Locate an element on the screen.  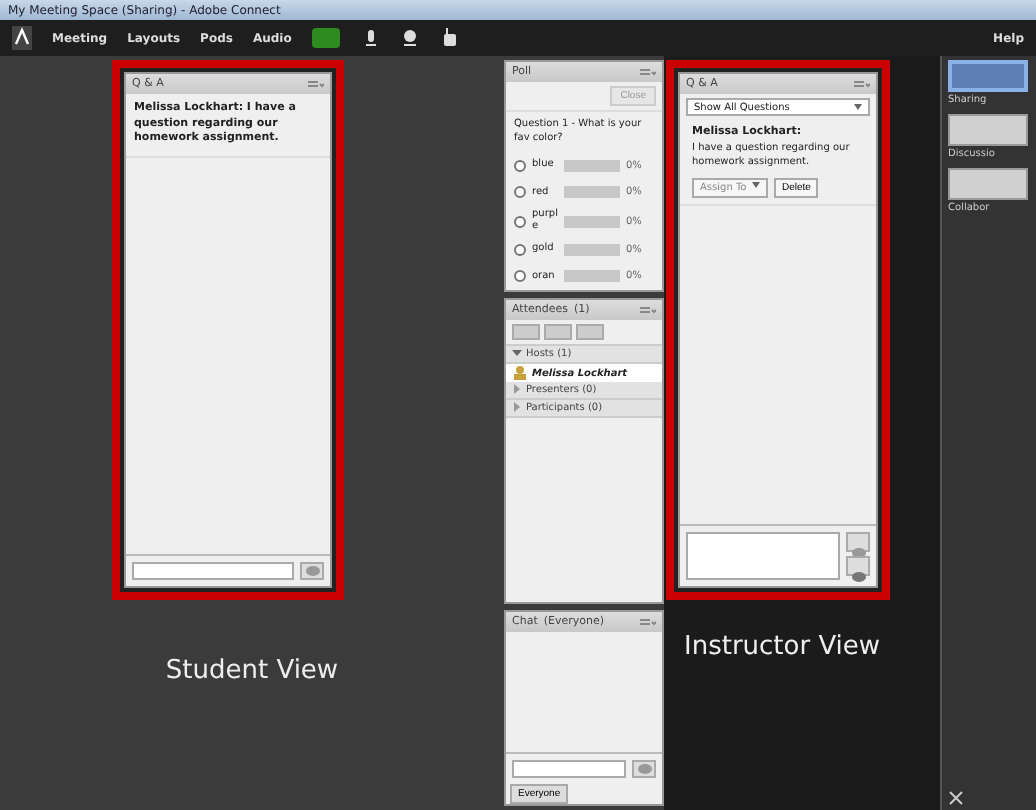
speaker-button is located at coordinates (325, 38).